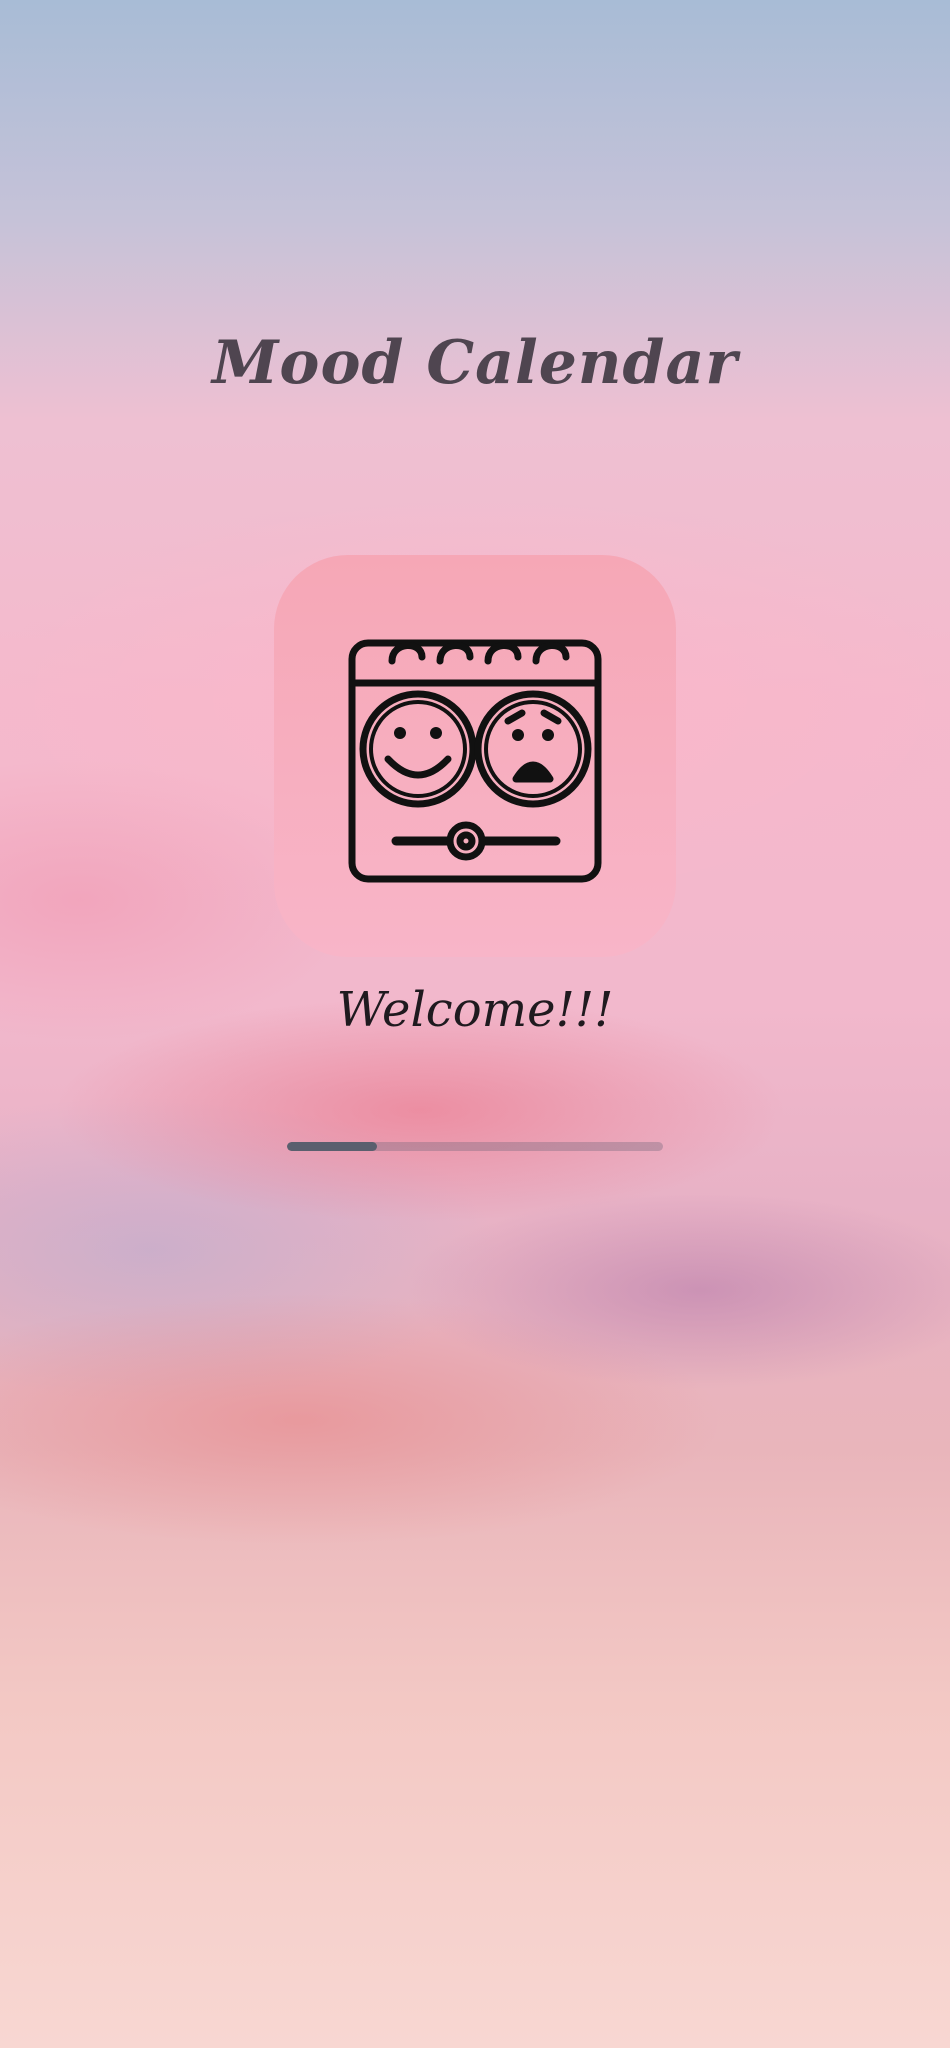 This screenshot has height=2048, width=950. Describe the element at coordinates (332, 1146) in the screenshot. I see `loading-progress-fill` at that location.